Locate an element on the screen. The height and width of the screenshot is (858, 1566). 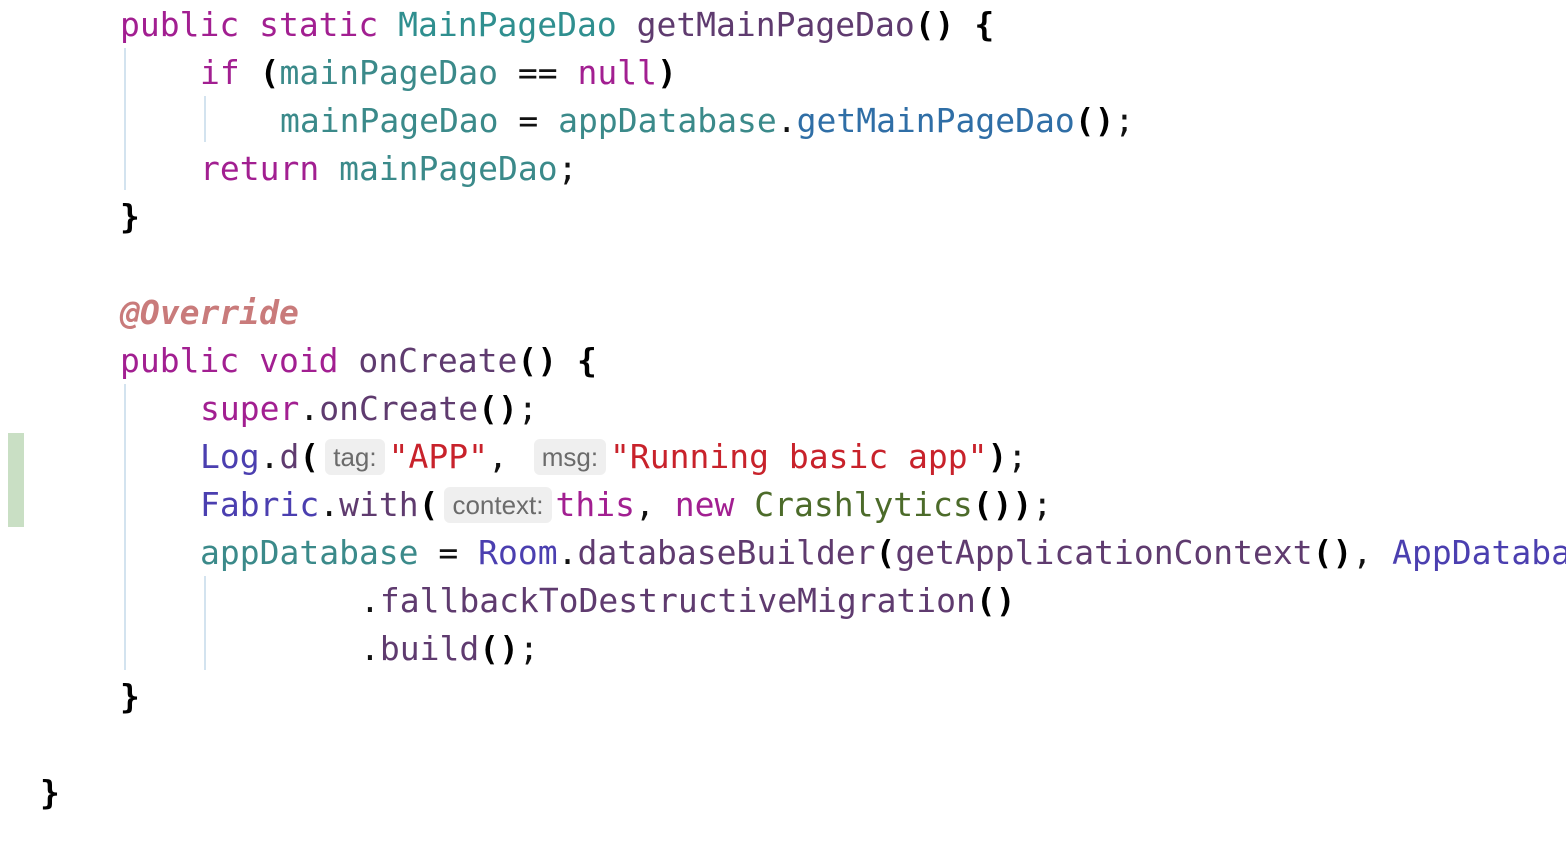
keyword-token: this is located at coordinates (595, 504).